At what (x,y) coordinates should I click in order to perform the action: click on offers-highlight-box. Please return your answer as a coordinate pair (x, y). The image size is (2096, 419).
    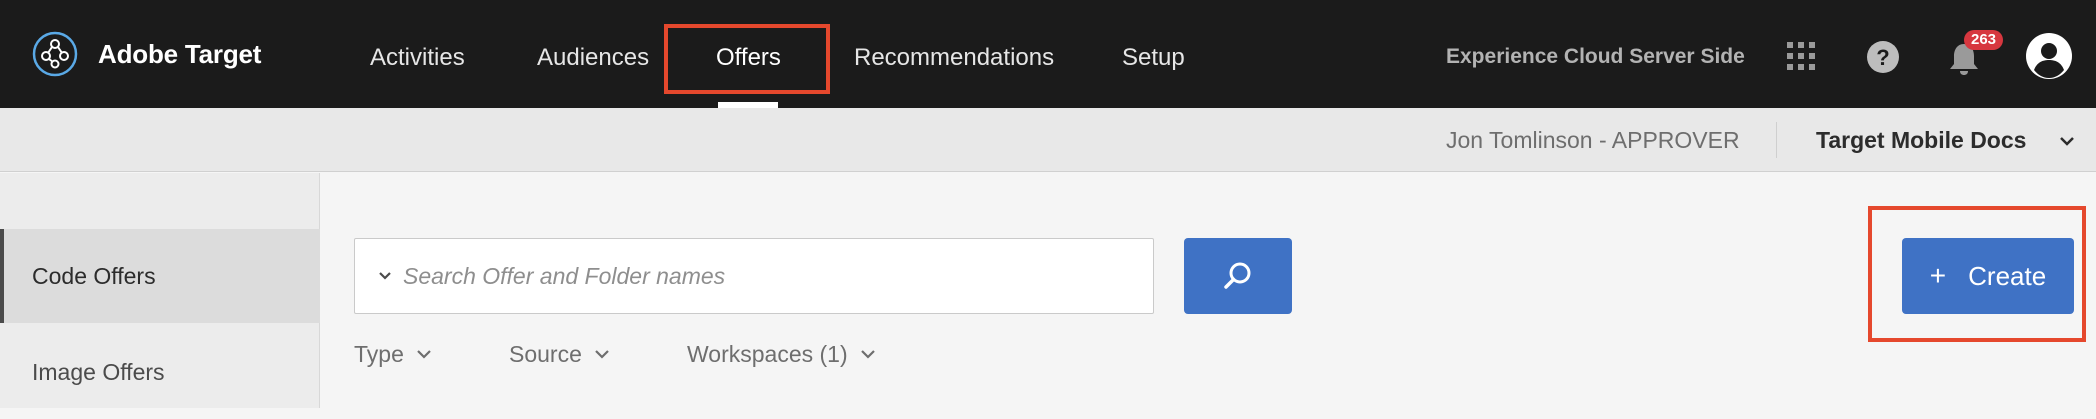
    Looking at the image, I should click on (747, 59).